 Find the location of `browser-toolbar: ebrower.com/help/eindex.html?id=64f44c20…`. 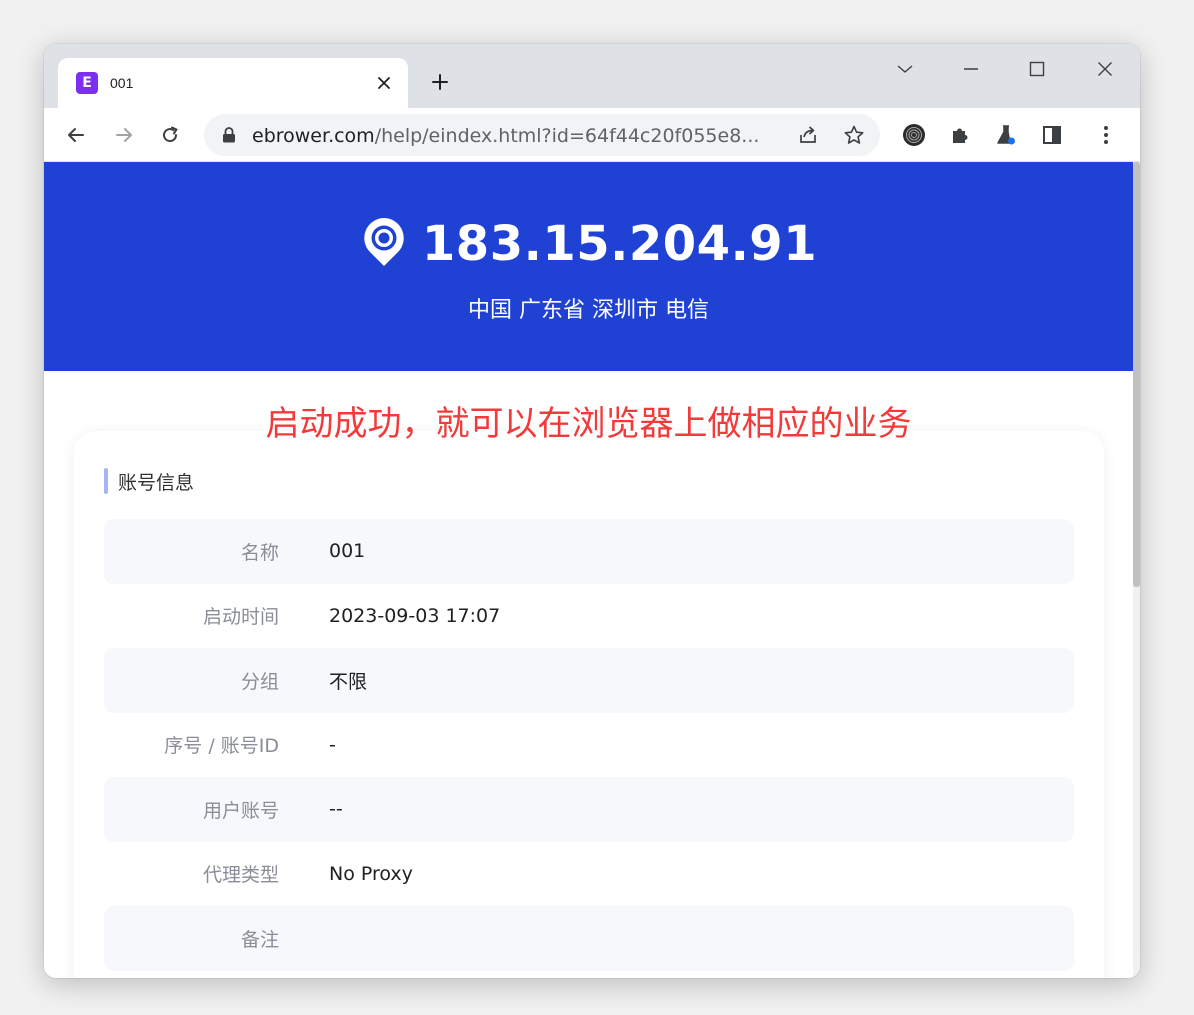

browser-toolbar: ebrower.com/help/eindex.html?id=64f44c20… is located at coordinates (592, 135).